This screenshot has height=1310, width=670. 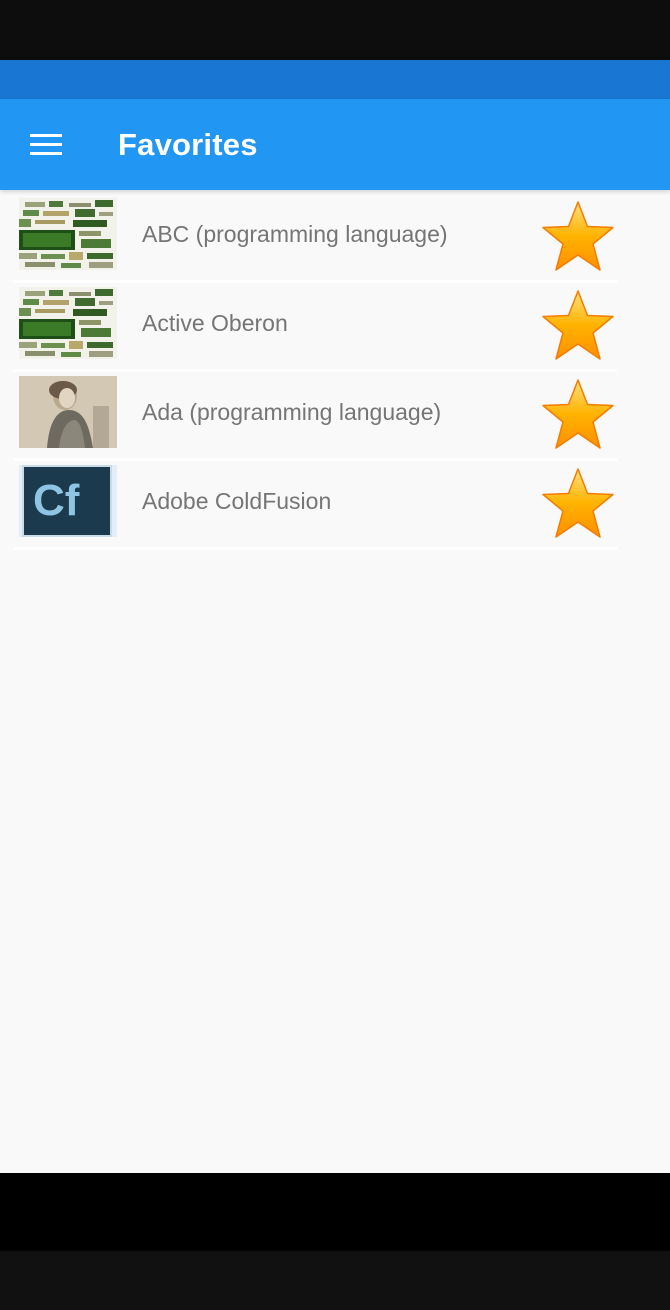 I want to click on list-item-label: Active Oberon, so click(x=215, y=323).